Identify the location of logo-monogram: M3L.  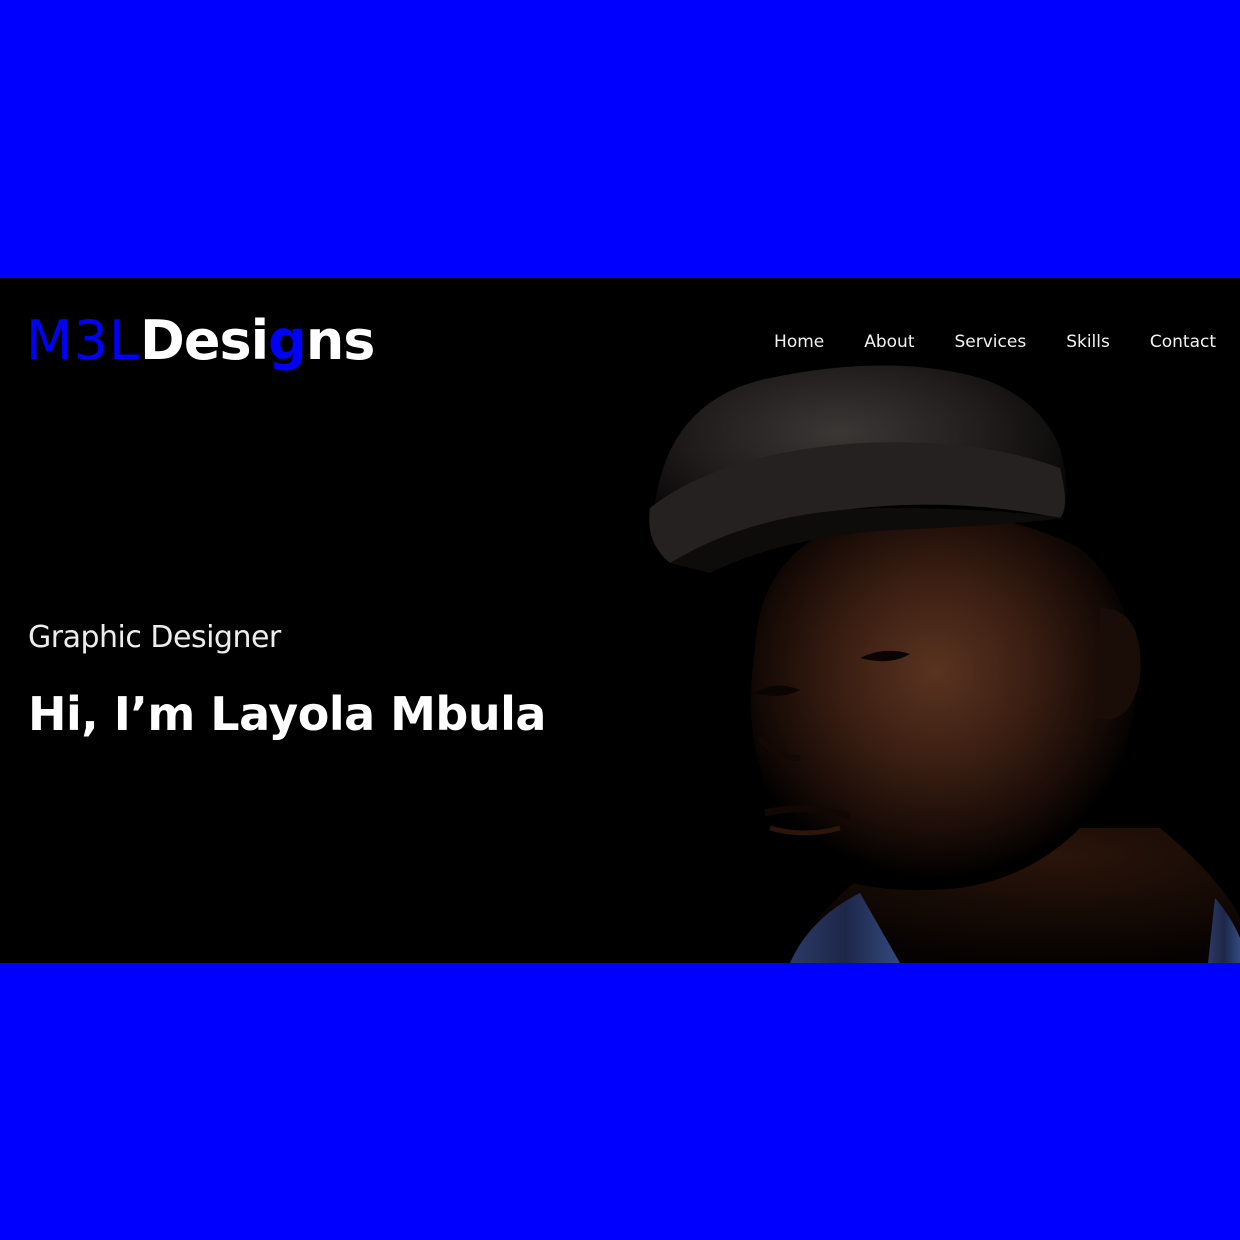
(83, 340).